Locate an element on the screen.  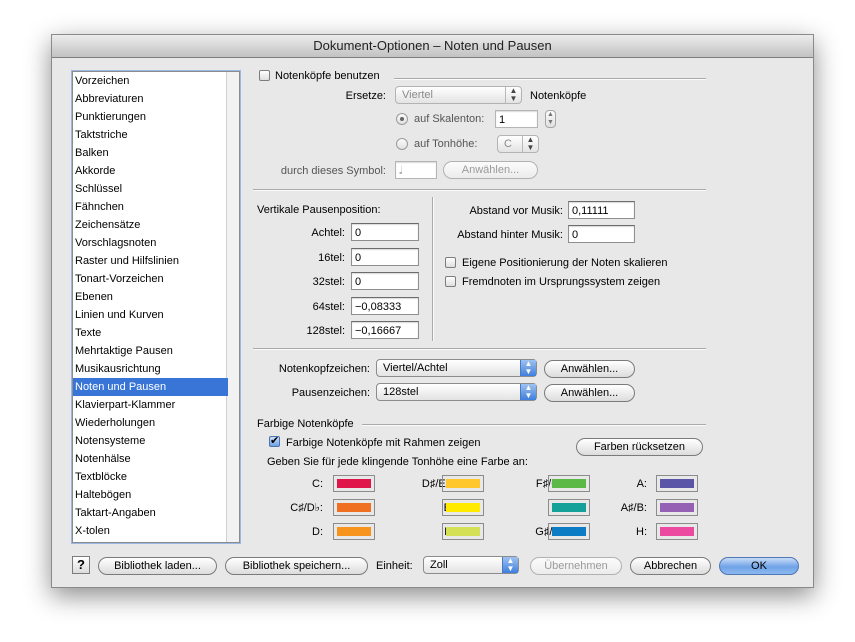
symbol-field: 𝅗𝅥 is located at coordinates (416, 170).